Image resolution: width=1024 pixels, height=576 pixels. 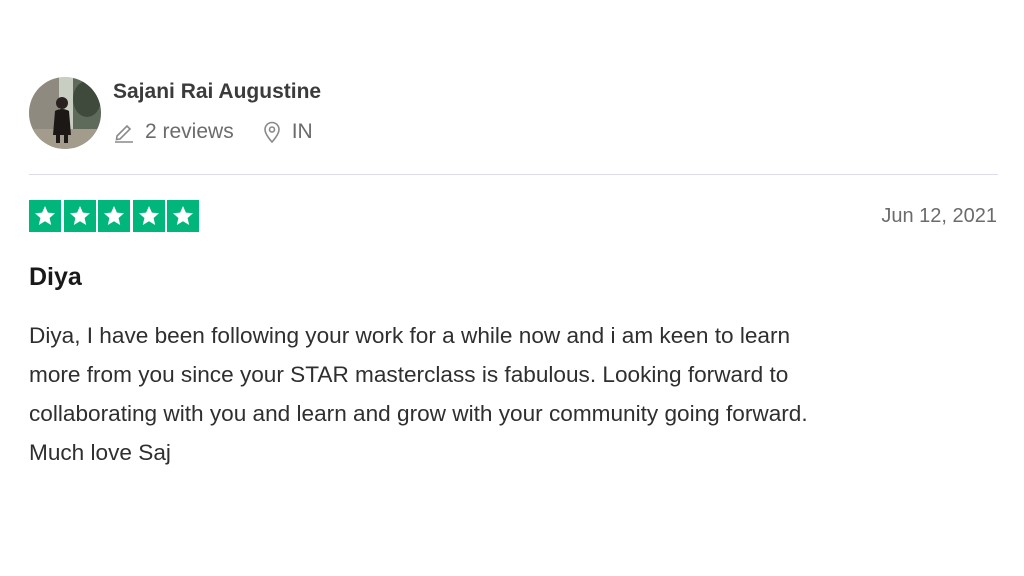 I want to click on reviewer-name: Sajani Rai Augustine, so click(x=217, y=92).